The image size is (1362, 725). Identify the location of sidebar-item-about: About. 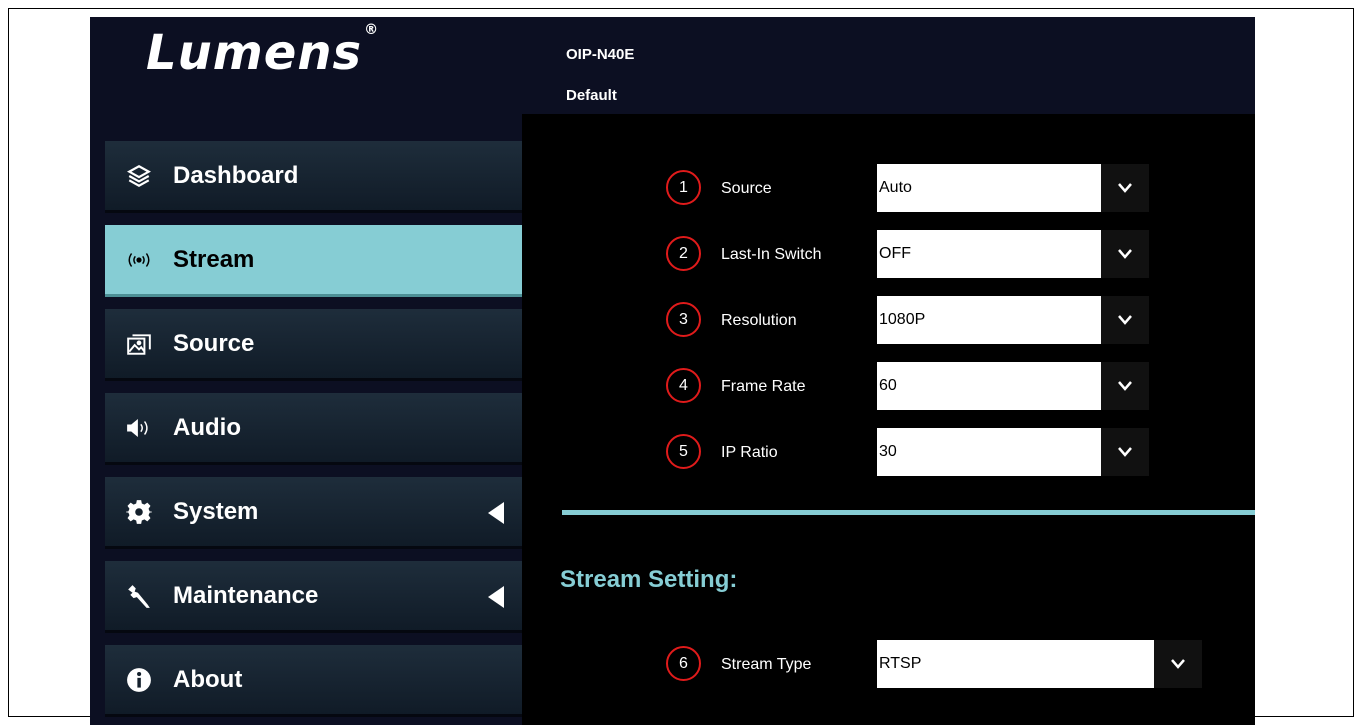
(314, 681).